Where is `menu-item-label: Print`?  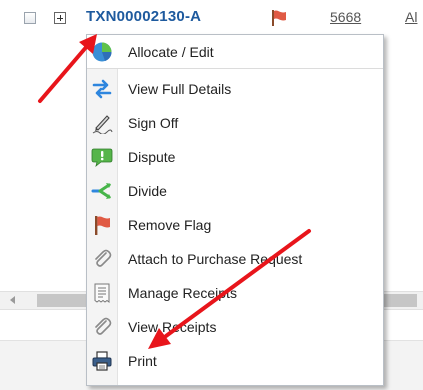
menu-item-label: Print is located at coordinates (142, 361).